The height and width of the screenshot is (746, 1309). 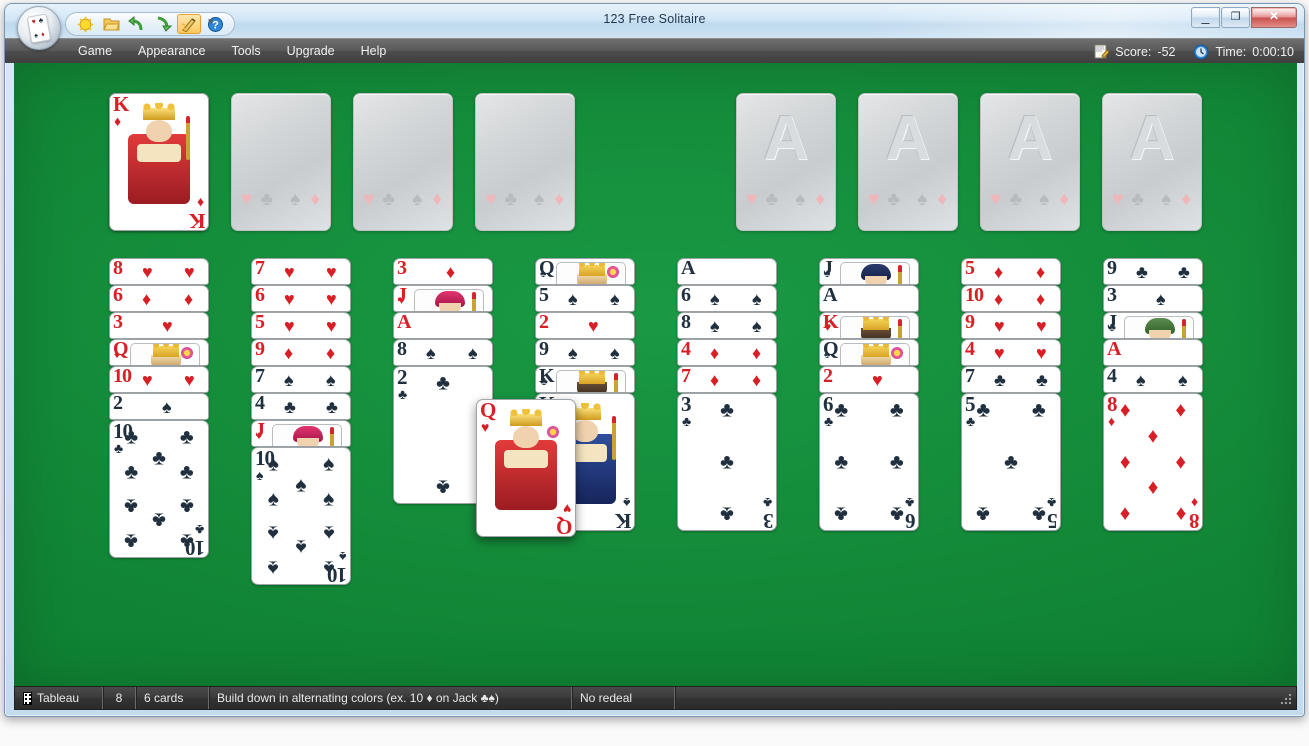 I want to click on free-cell-3: ♥ ♣ ♠ ♦, so click(x=403, y=162).